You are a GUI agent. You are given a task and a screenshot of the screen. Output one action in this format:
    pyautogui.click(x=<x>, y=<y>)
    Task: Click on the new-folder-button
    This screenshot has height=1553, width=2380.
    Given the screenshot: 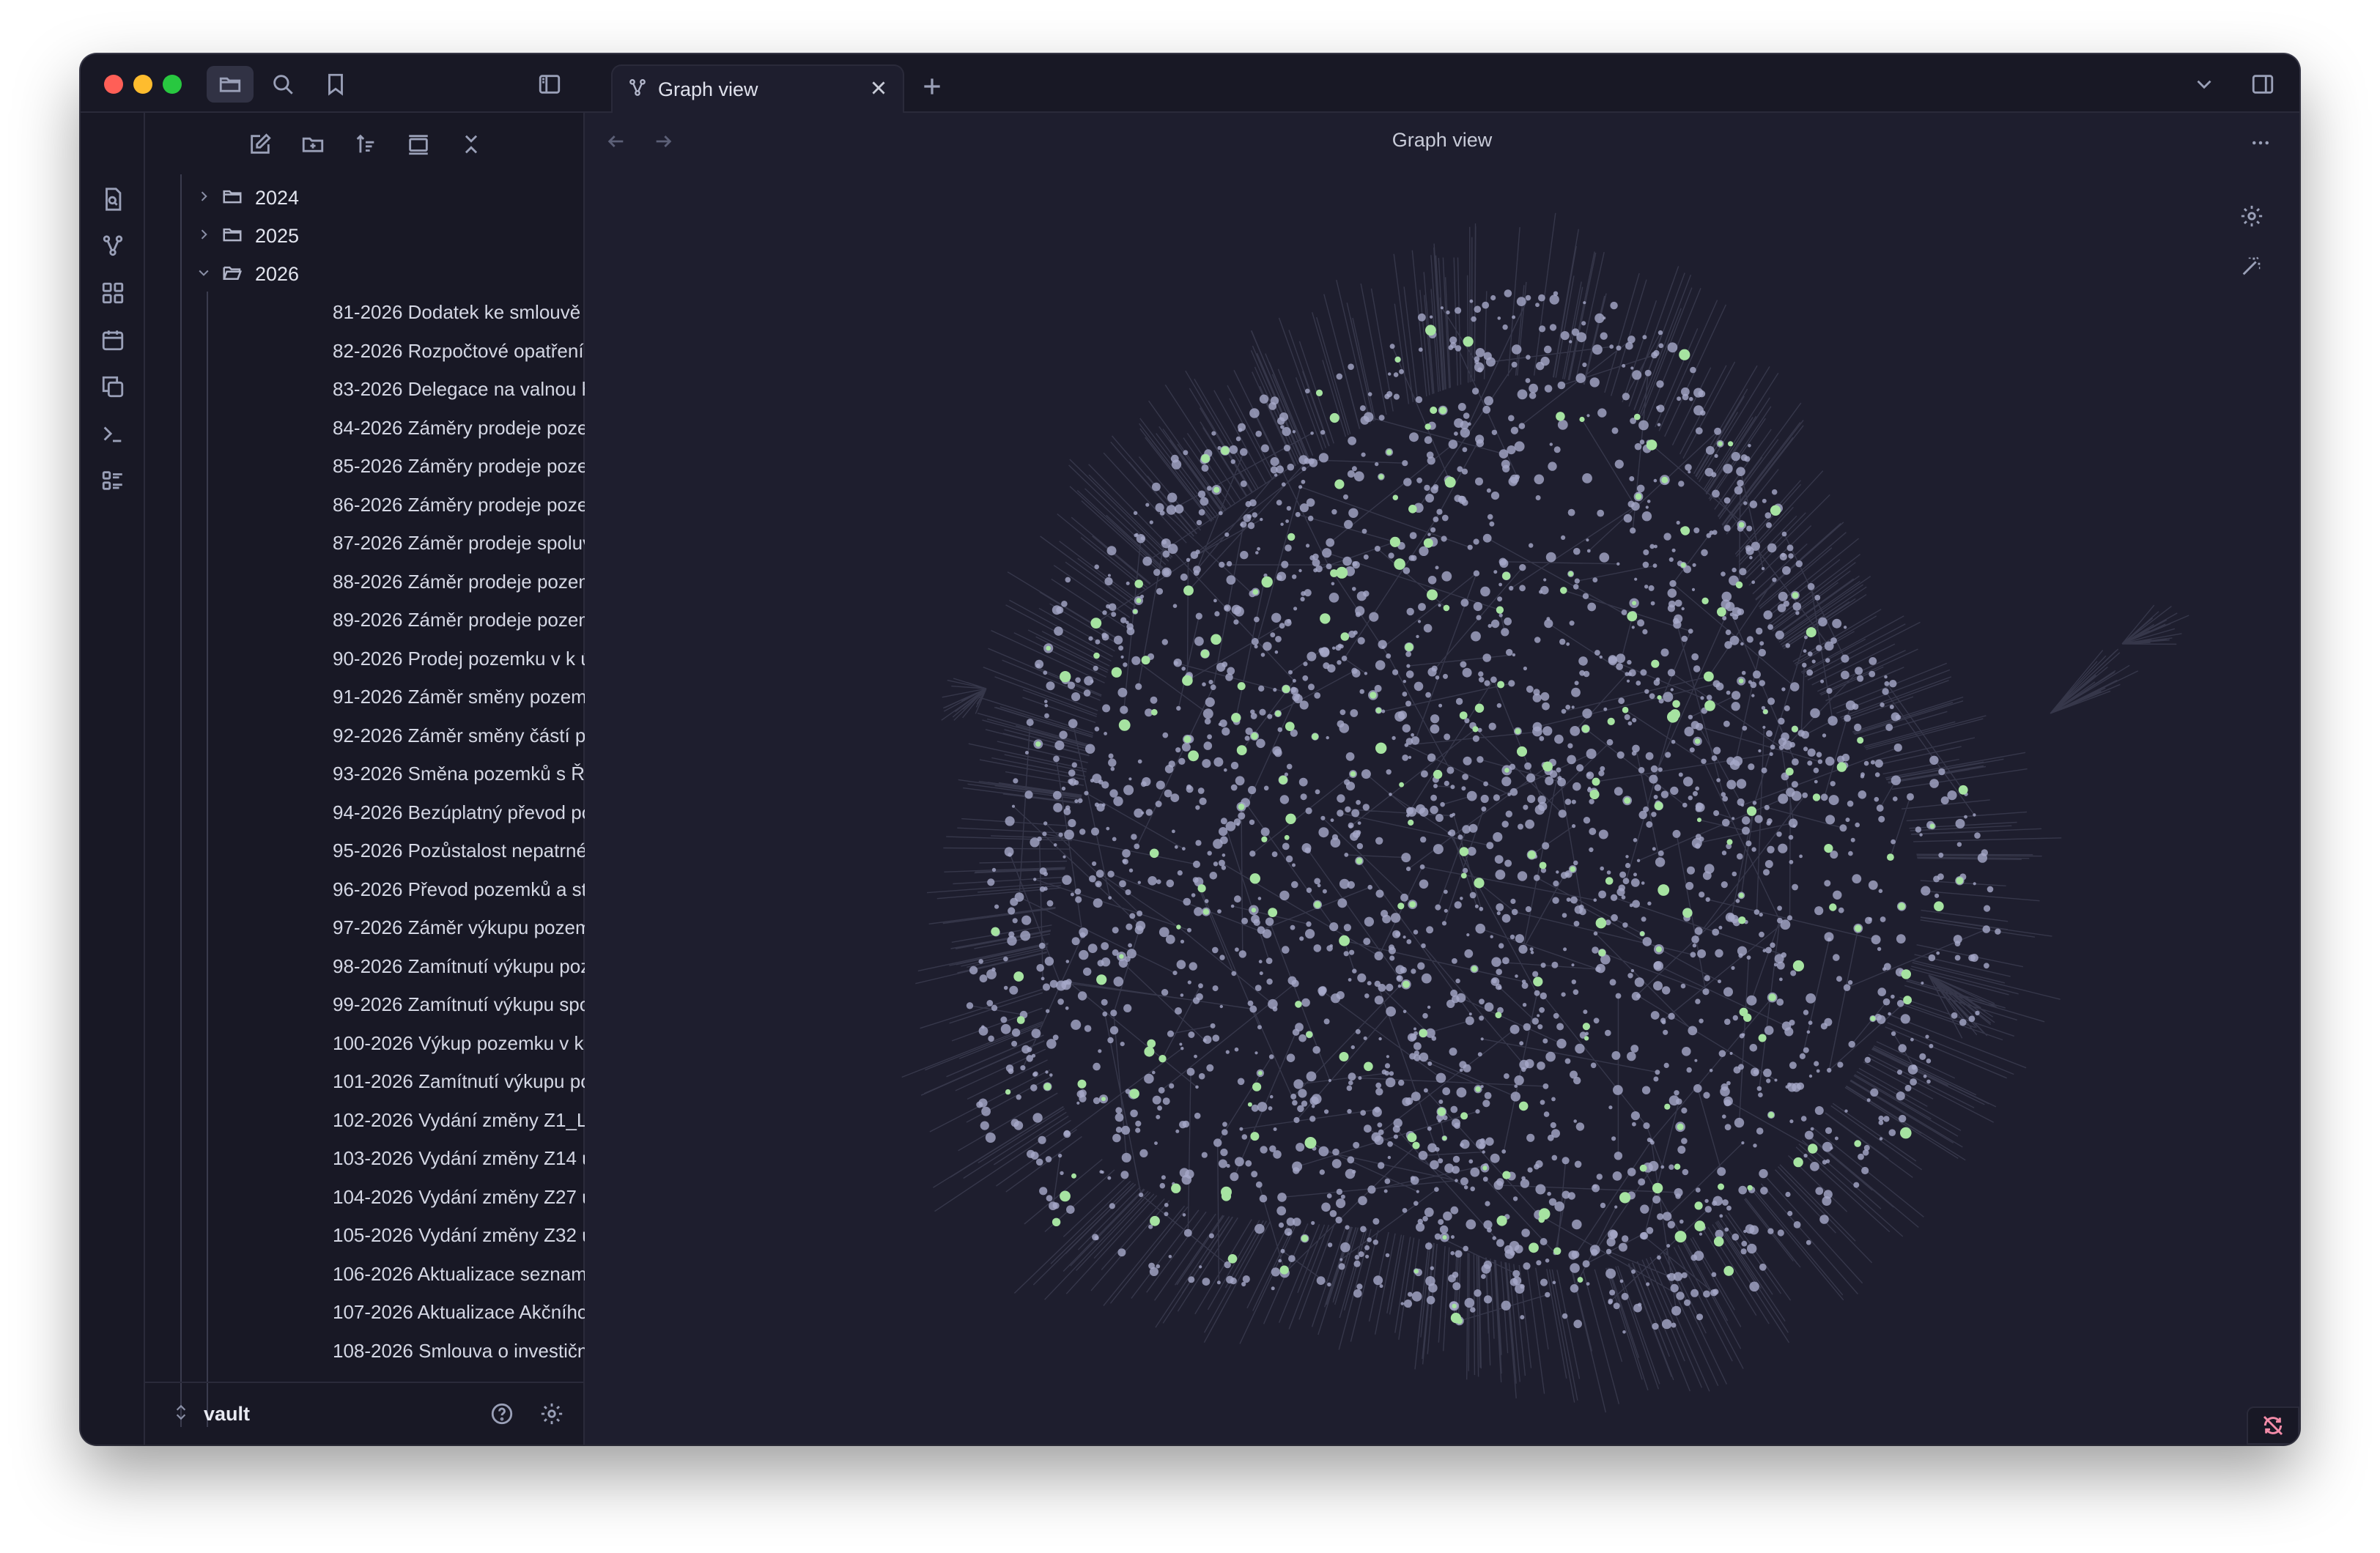 What is the action you would take?
    pyautogui.click(x=313, y=144)
    